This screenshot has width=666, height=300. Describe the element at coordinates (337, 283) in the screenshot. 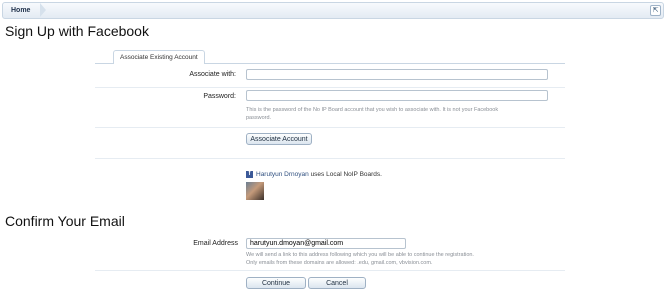

I see `cancel-button: Cancel` at that location.